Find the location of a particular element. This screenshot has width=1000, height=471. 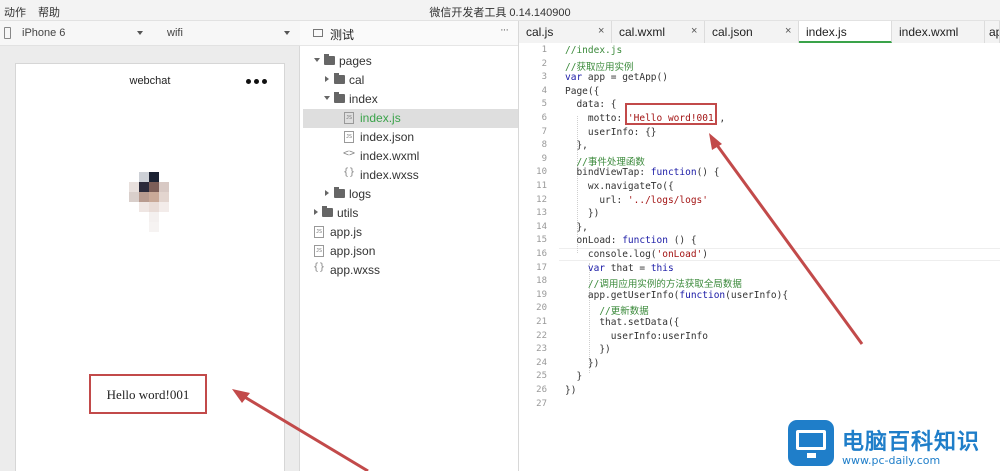

code-line: app.getUserInfo(function(userInfo){ is located at coordinates (677, 295).